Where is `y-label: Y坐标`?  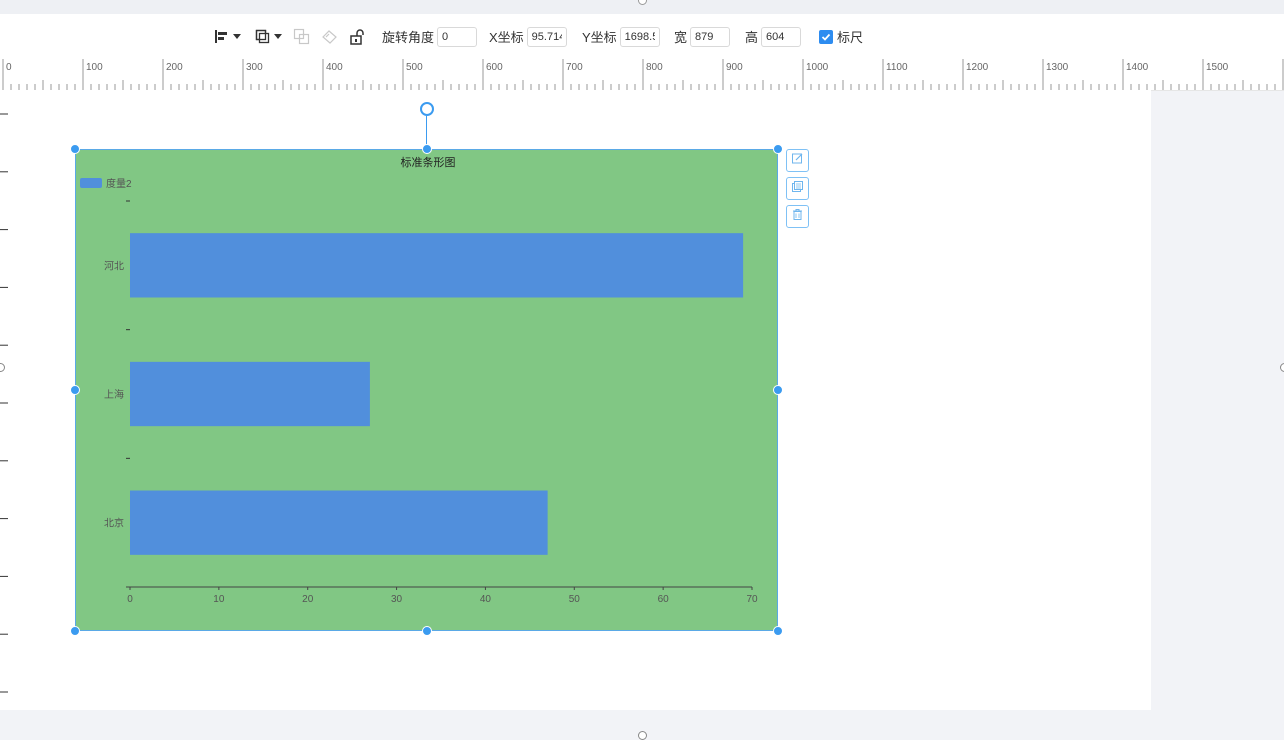 y-label: Y坐标 is located at coordinates (599, 37).